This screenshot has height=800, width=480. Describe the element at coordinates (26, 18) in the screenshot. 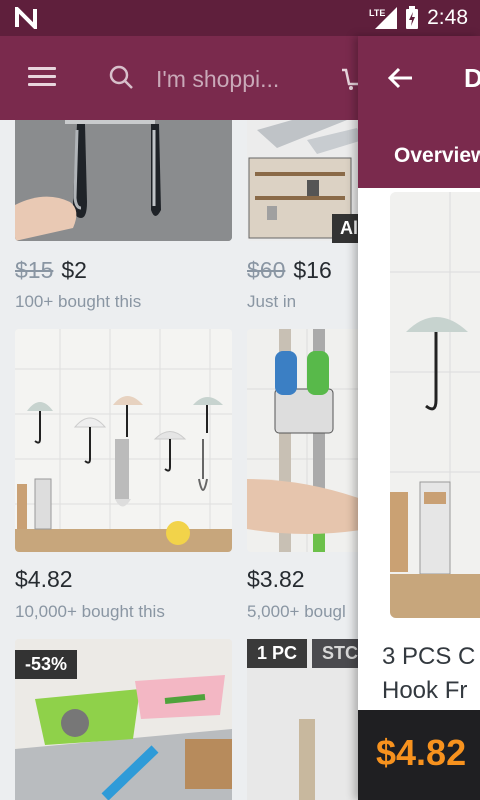

I see `notification-n-icon` at that location.